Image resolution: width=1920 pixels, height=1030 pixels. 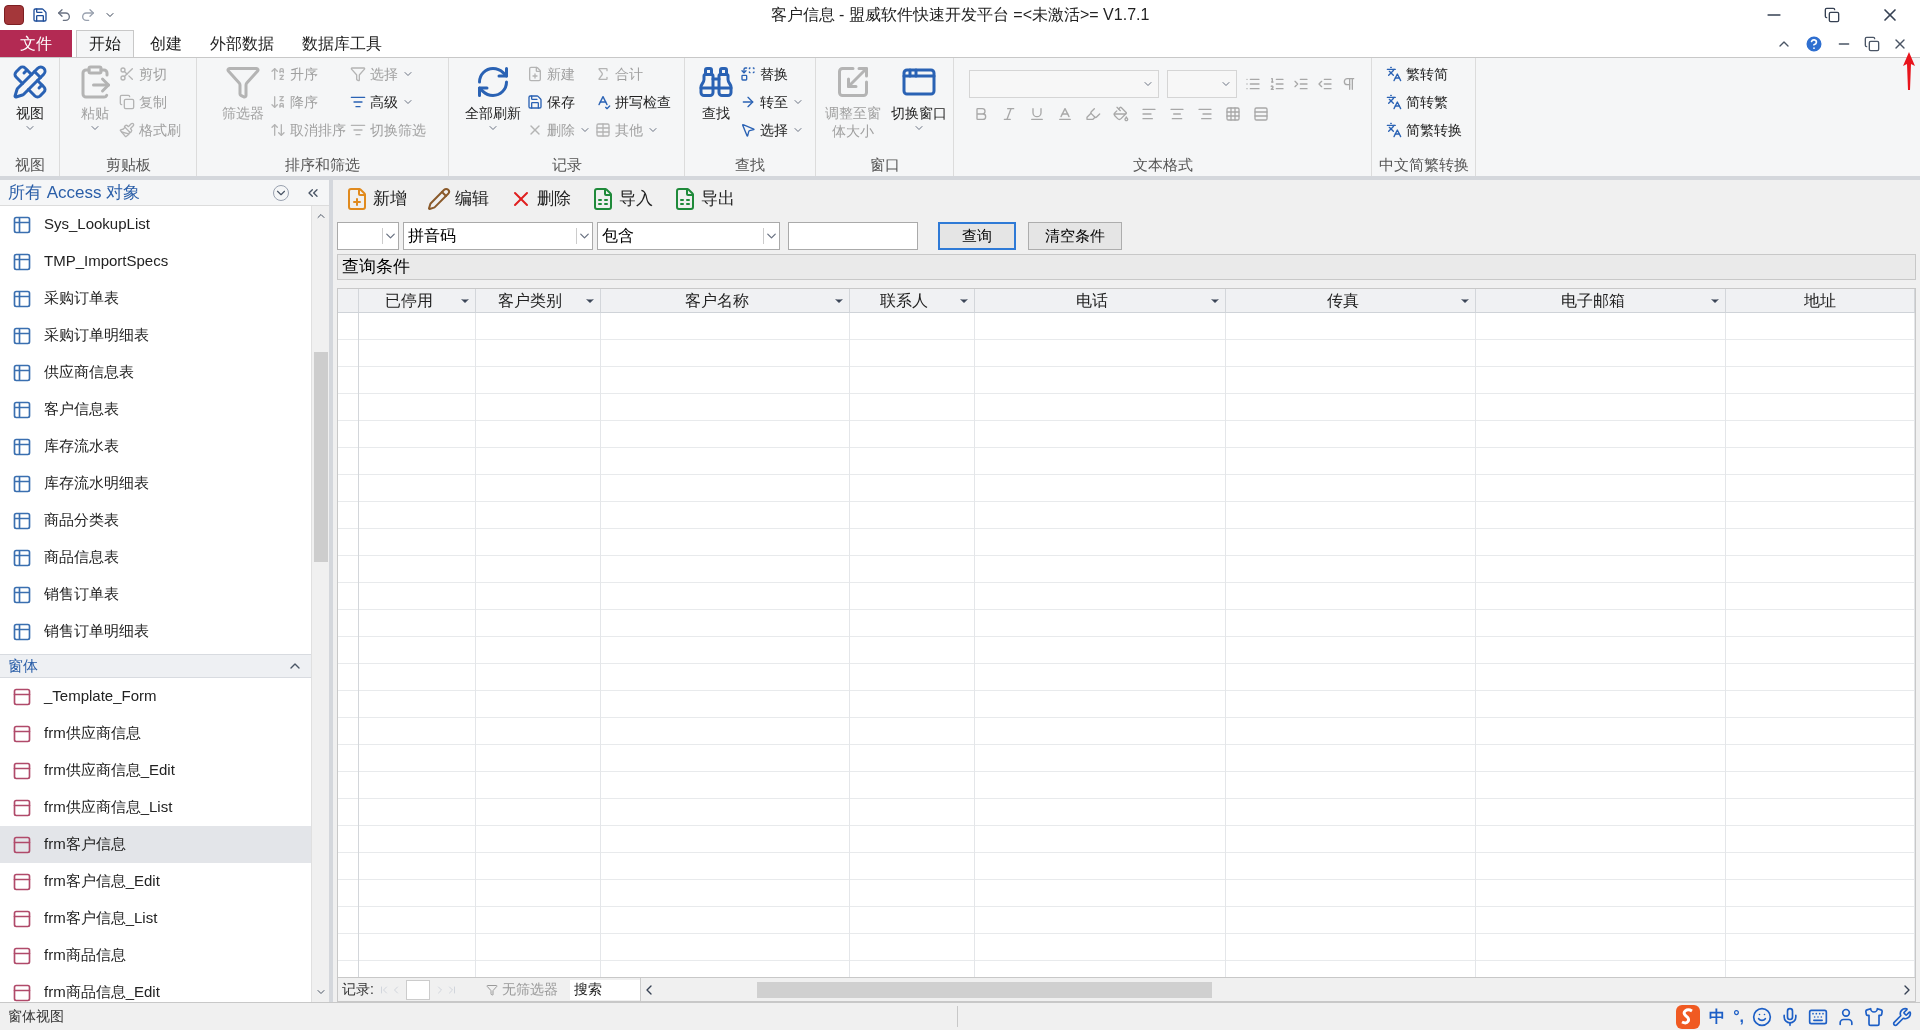 I want to click on wrench-icon, so click(x=1902, y=1016).